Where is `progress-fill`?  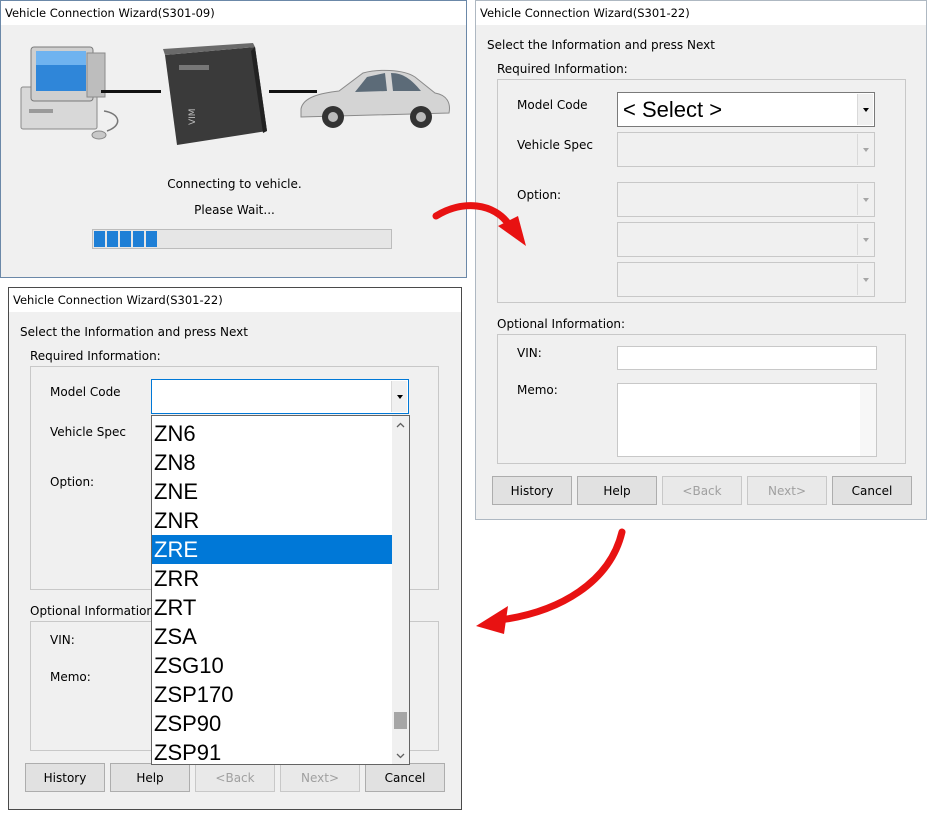 progress-fill is located at coordinates (130, 239).